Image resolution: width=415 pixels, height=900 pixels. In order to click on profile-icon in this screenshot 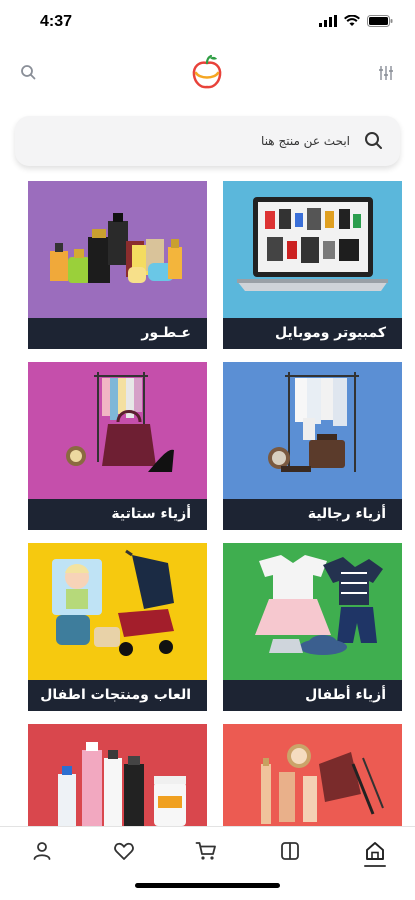, I will do `click(42, 851)`.